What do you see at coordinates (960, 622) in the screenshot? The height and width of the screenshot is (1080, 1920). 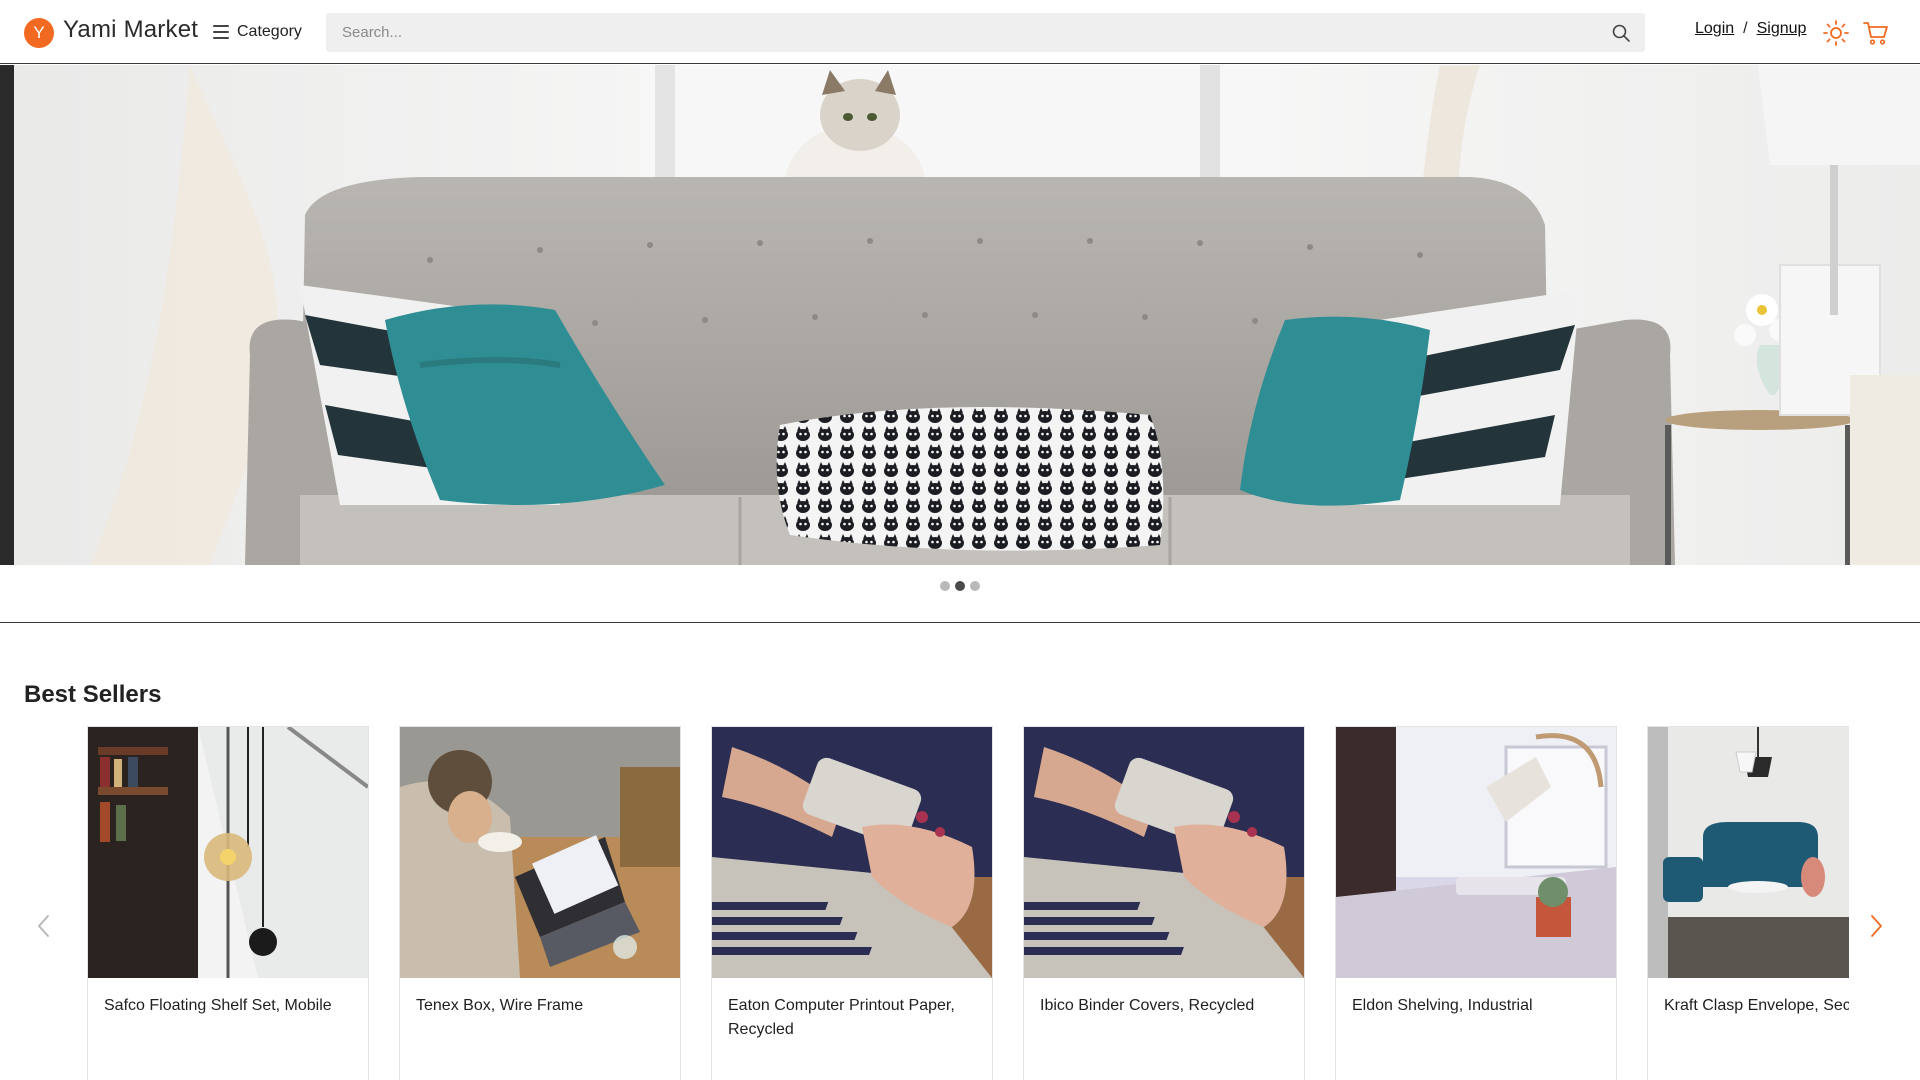 I see `section-divider` at bounding box center [960, 622].